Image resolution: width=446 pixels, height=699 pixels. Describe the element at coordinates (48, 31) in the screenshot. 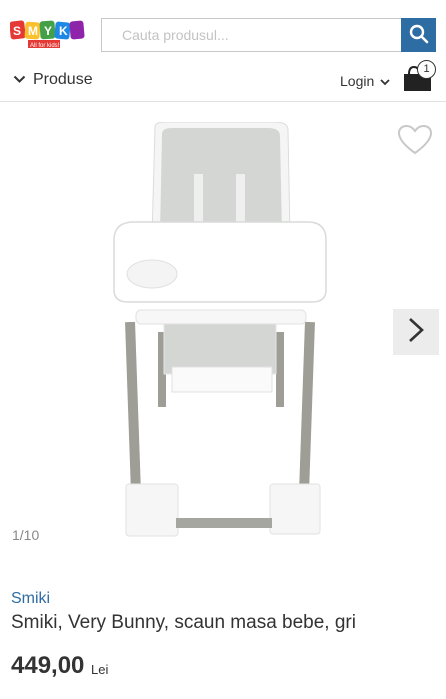

I see `svg-text: Y` at that location.